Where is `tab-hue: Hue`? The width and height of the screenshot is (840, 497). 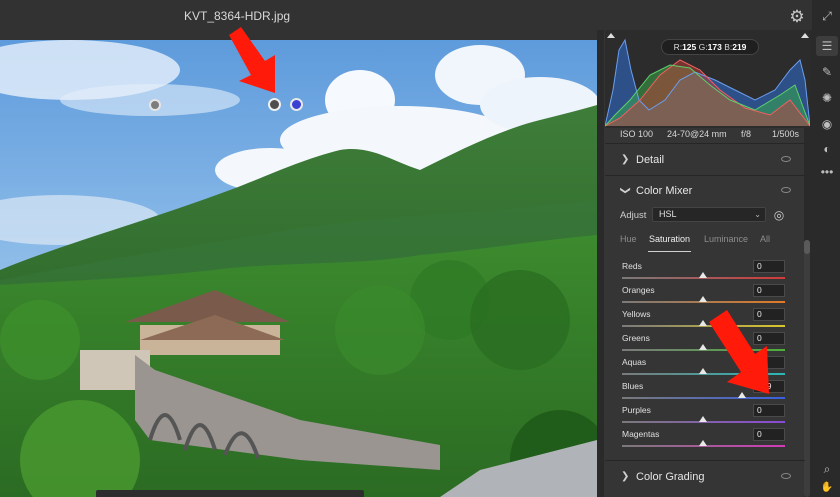
tab-hue: Hue is located at coordinates (628, 239).